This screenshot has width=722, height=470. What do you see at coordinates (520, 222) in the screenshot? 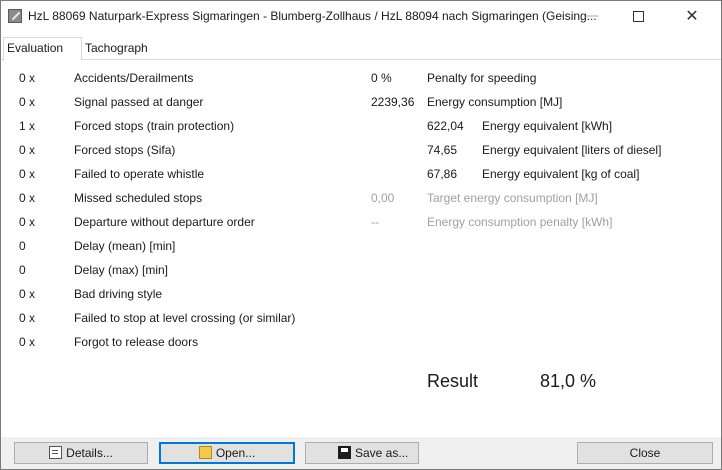
I see `energy-penalty-label: Energy consumption penalty [kWh]` at bounding box center [520, 222].